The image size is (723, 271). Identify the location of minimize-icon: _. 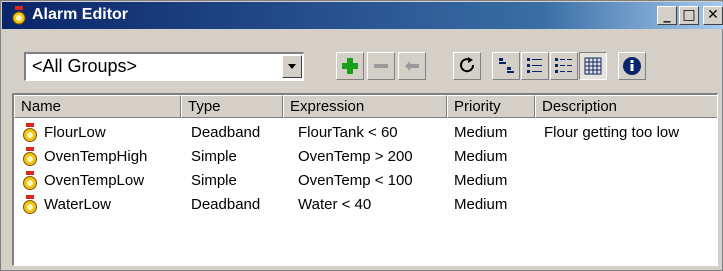
(667, 15).